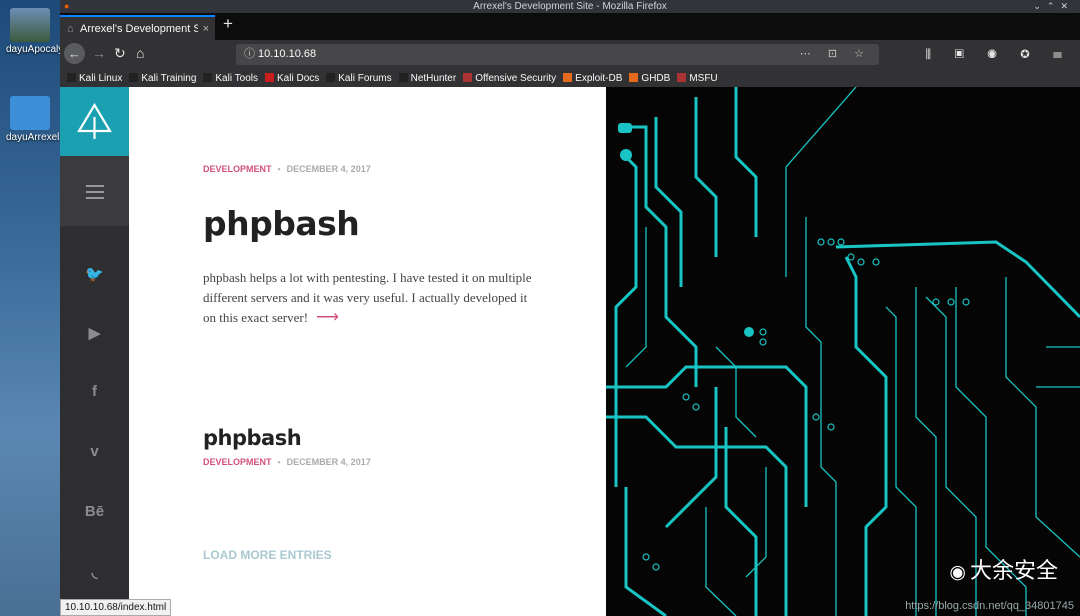 The image size is (1080, 616). What do you see at coordinates (30, 308) in the screenshot?
I see `desktop-background: dayuApocalyst dayuArrexel` at bounding box center [30, 308].